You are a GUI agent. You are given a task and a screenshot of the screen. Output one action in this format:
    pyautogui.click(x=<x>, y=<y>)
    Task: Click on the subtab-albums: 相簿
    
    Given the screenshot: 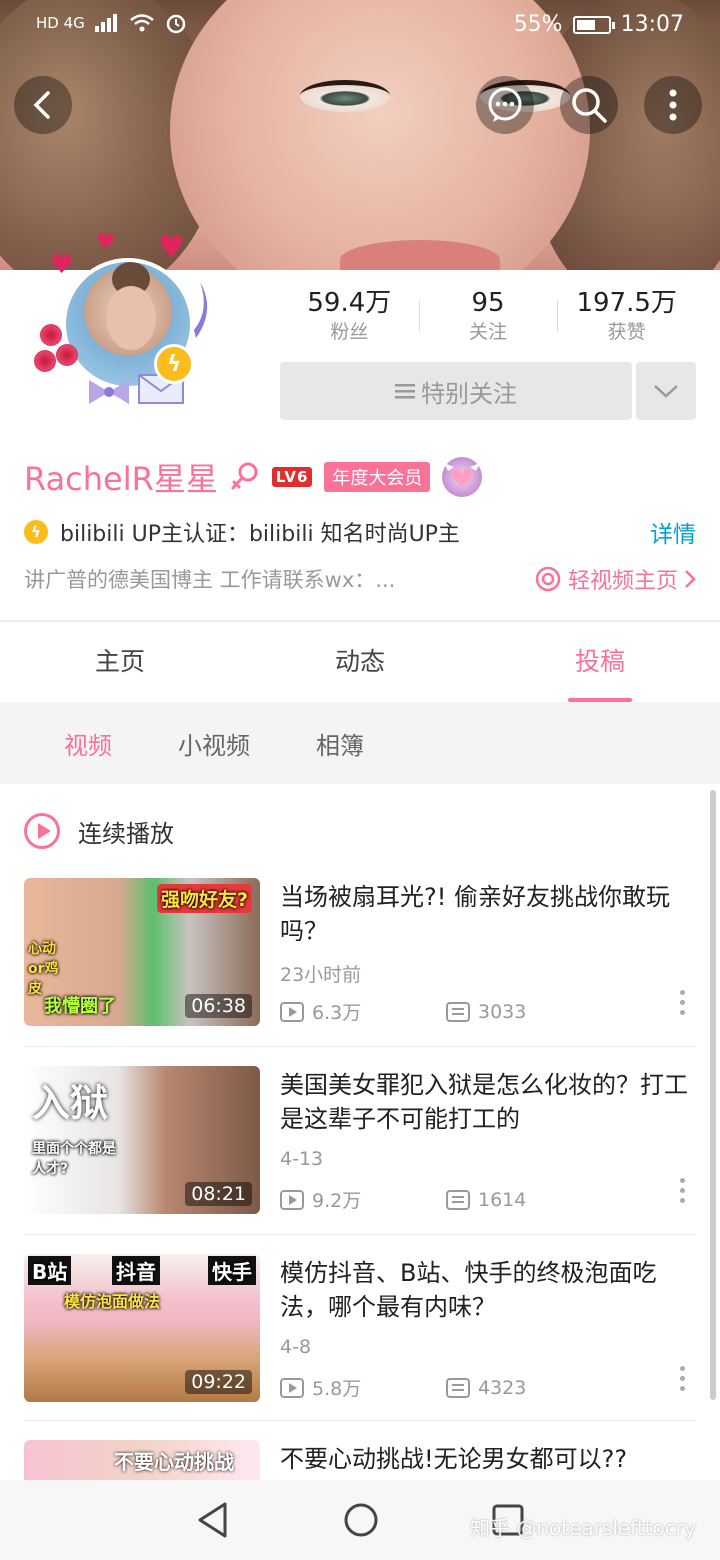 What is the action you would take?
    pyautogui.click(x=340, y=743)
    